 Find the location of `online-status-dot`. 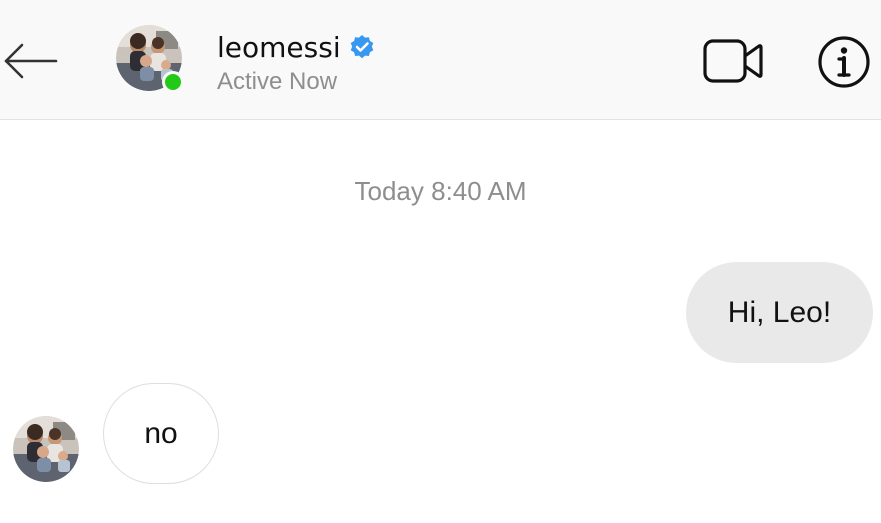

online-status-dot is located at coordinates (173, 82).